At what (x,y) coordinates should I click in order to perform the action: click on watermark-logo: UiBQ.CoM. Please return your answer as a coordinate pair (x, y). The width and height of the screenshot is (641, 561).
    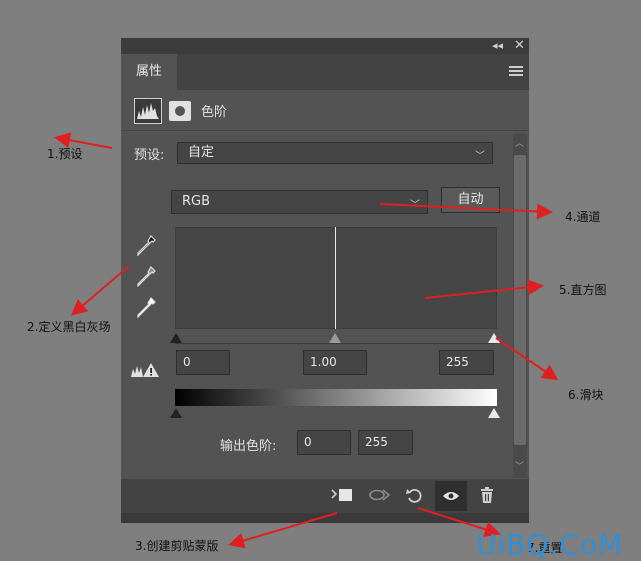
    Looking at the image, I should click on (550, 544).